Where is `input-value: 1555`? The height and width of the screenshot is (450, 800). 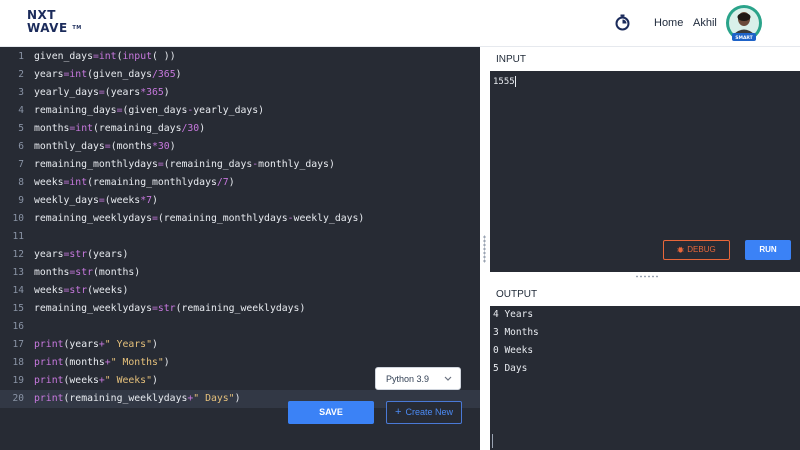 input-value: 1555 is located at coordinates (504, 81).